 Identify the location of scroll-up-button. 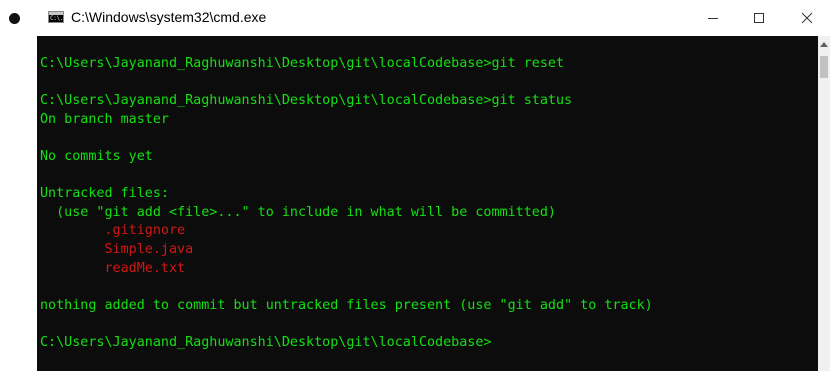
(824, 44).